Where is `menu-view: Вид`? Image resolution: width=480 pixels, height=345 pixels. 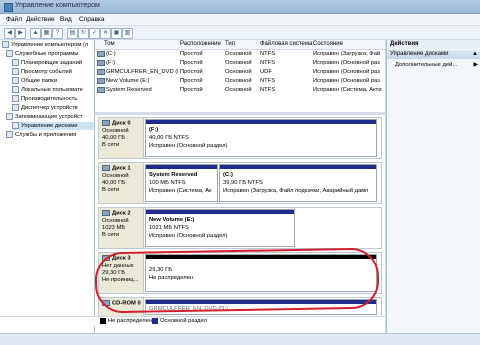
menu-view: Вид is located at coordinates (66, 19).